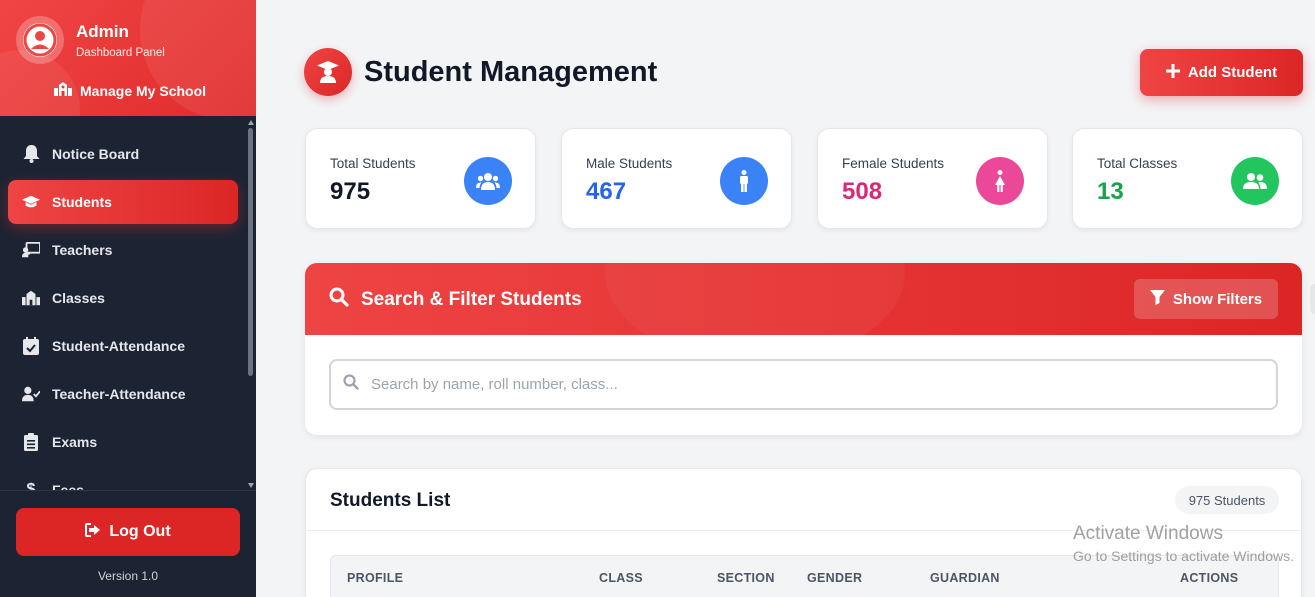  Describe the element at coordinates (120, 53) in the screenshot. I see `admin-subtitle: Dashboard Panel` at that location.